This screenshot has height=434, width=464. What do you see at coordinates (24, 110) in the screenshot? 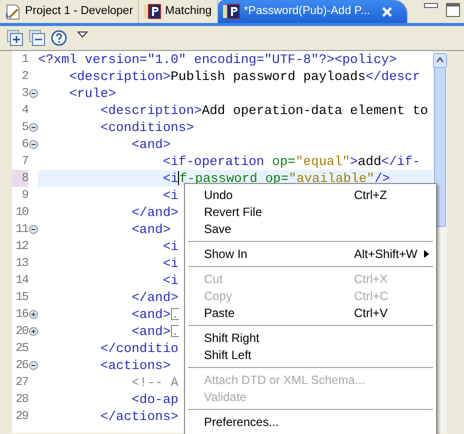
I see `line-number: 4` at bounding box center [24, 110].